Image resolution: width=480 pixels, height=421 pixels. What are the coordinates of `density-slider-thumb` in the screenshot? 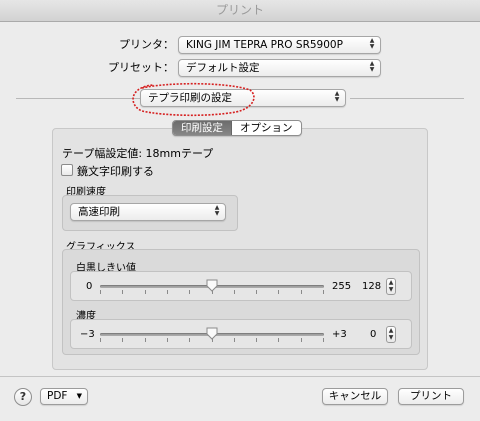 It's located at (212, 333).